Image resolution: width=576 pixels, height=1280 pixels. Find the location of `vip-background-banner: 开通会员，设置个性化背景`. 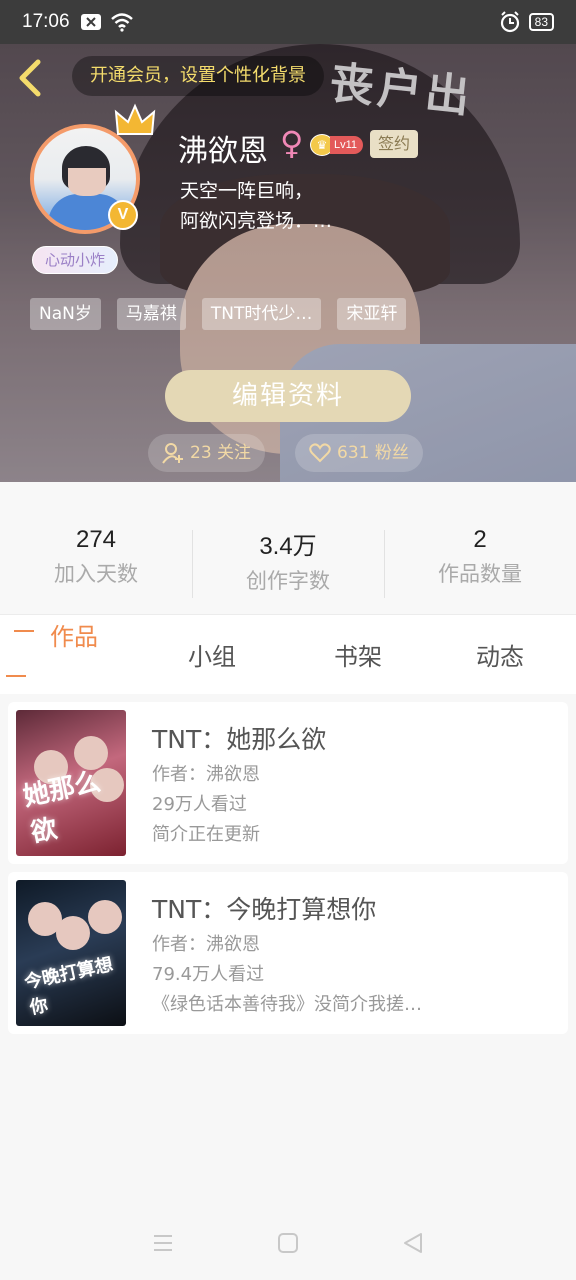

vip-background-banner: 开通会员，设置个性化背景 is located at coordinates (198, 76).